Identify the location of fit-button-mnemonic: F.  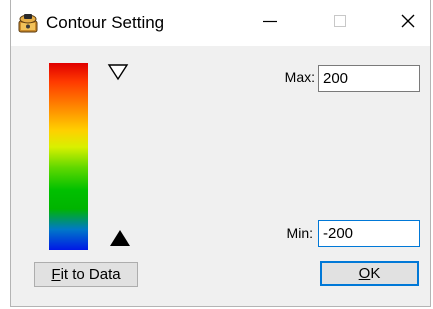
(56, 274).